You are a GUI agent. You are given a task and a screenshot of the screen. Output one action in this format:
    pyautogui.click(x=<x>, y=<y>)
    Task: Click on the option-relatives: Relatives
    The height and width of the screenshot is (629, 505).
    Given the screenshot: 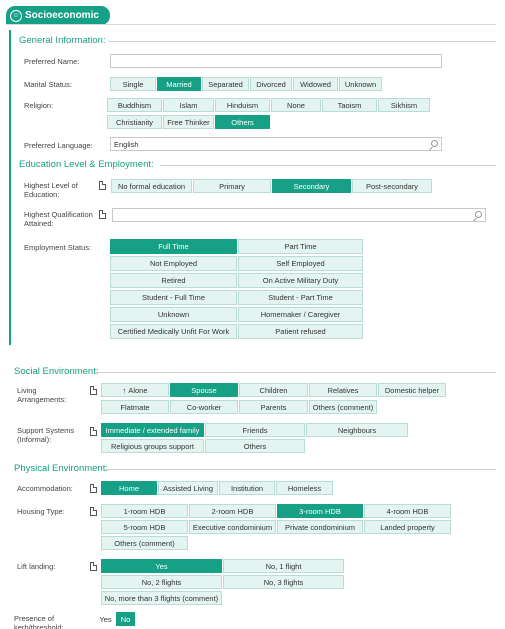 What is the action you would take?
    pyautogui.click(x=343, y=390)
    